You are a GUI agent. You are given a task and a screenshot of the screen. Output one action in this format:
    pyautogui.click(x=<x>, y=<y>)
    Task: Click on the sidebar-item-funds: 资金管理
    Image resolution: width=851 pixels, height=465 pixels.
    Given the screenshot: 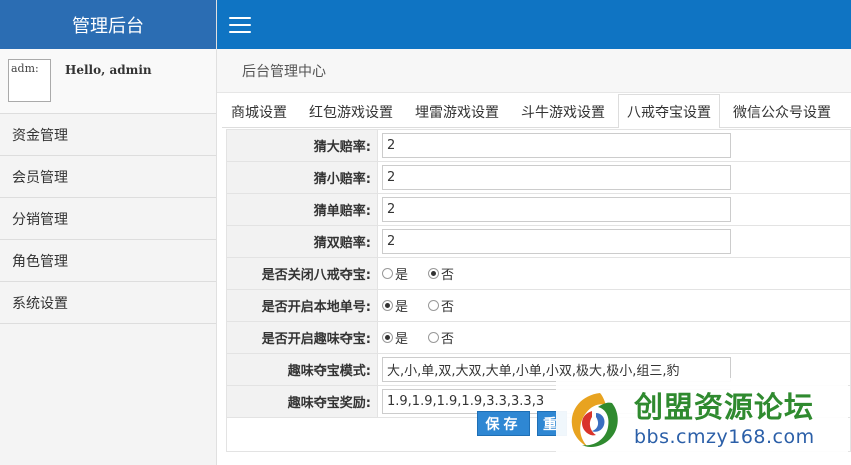 What is the action you would take?
    pyautogui.click(x=108, y=135)
    